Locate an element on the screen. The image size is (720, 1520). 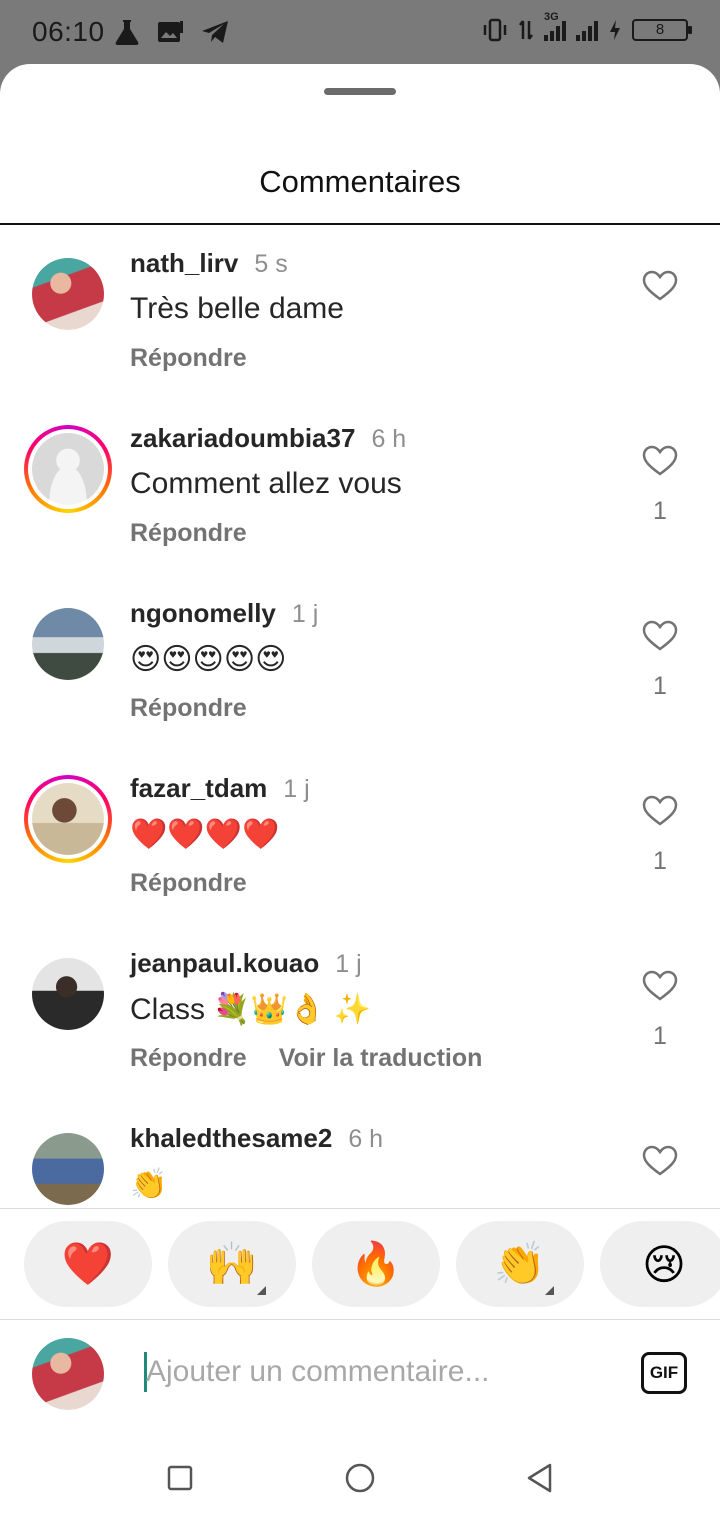
comment-header: khaledthesame2 6 h is located at coordinates (256, 1138).